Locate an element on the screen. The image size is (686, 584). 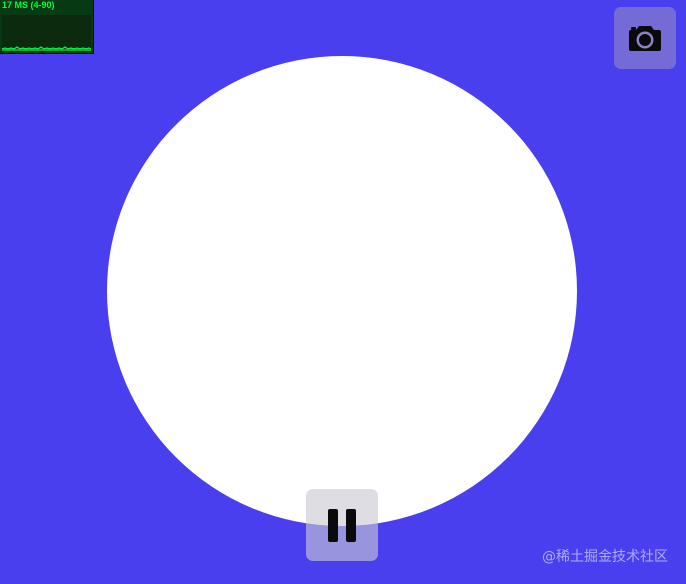
frame-time-graph-svg is located at coordinates (46, 33).